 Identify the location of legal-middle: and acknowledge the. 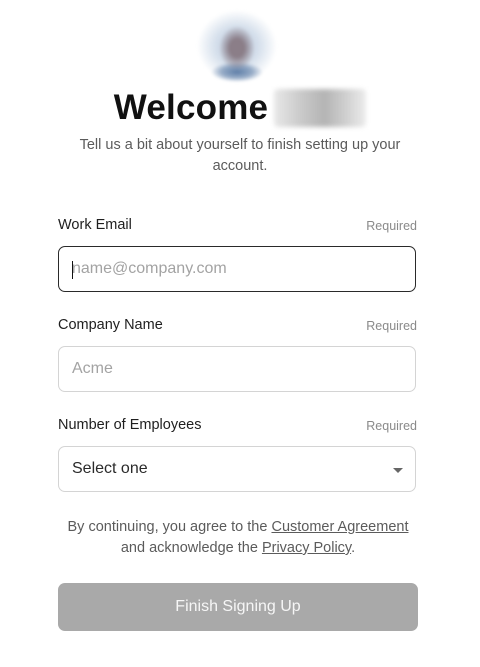
(189, 548).